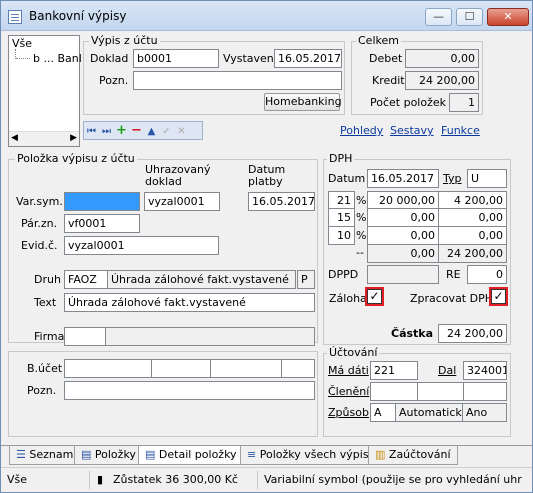 The image size is (533, 493). I want to click on text-label: Text, so click(45, 302).